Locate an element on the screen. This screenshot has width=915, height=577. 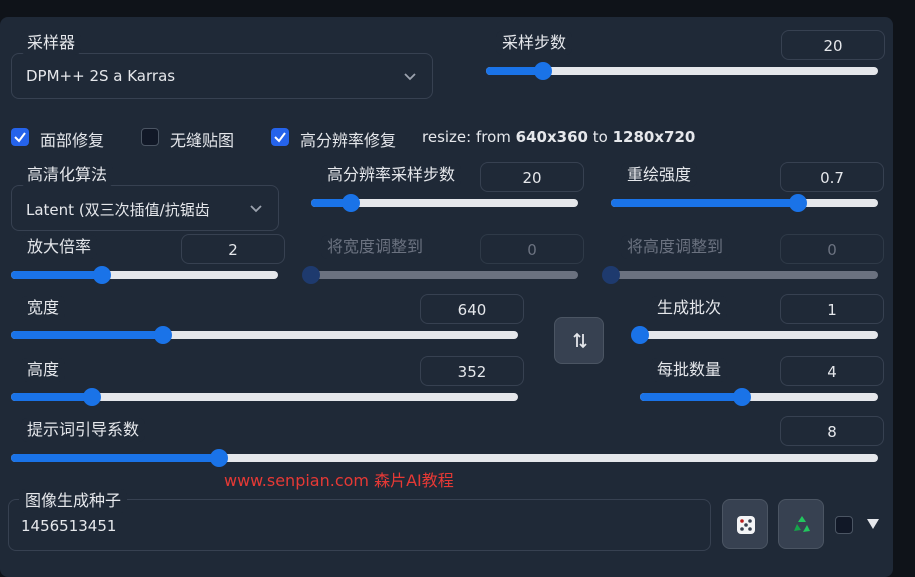
cfg-label: 提示词引导系数 is located at coordinates (83, 430).